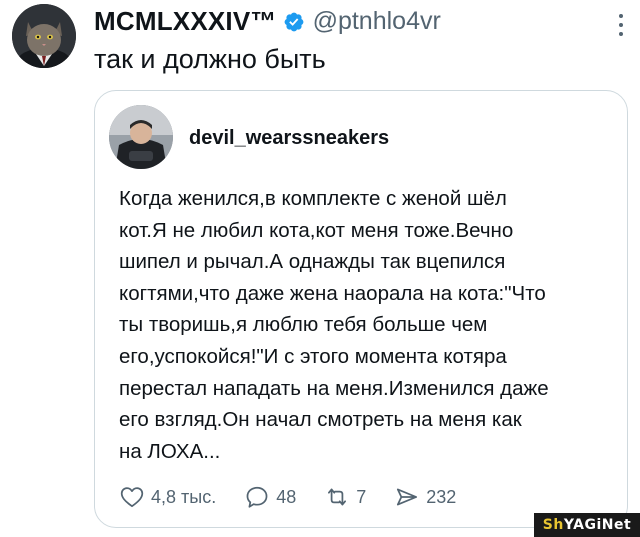 This screenshot has height=537, width=640. What do you see at coordinates (270, 497) in the screenshot?
I see `reply-button: 48` at bounding box center [270, 497].